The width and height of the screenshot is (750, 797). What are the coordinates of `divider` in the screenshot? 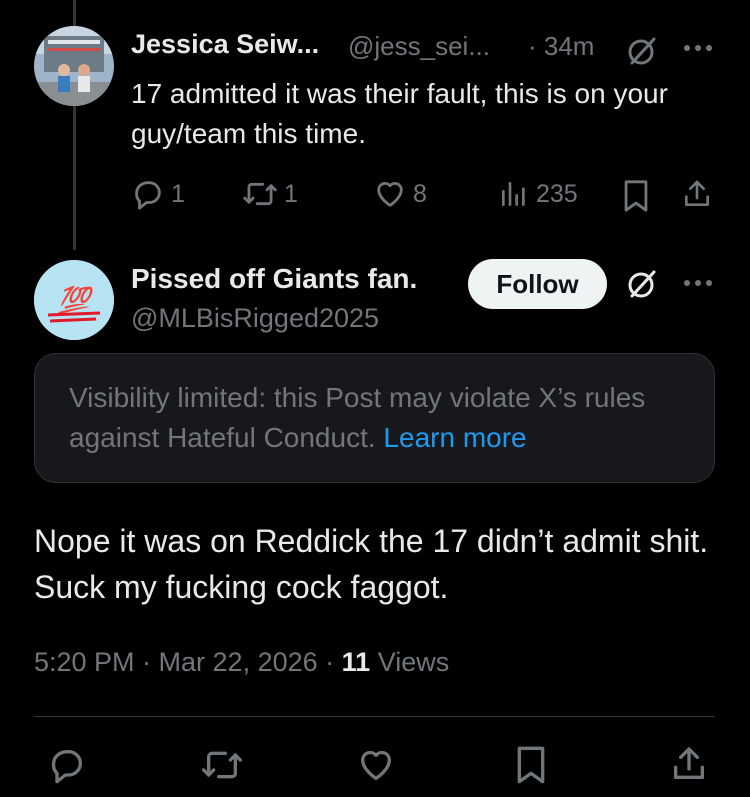 It's located at (374, 716).